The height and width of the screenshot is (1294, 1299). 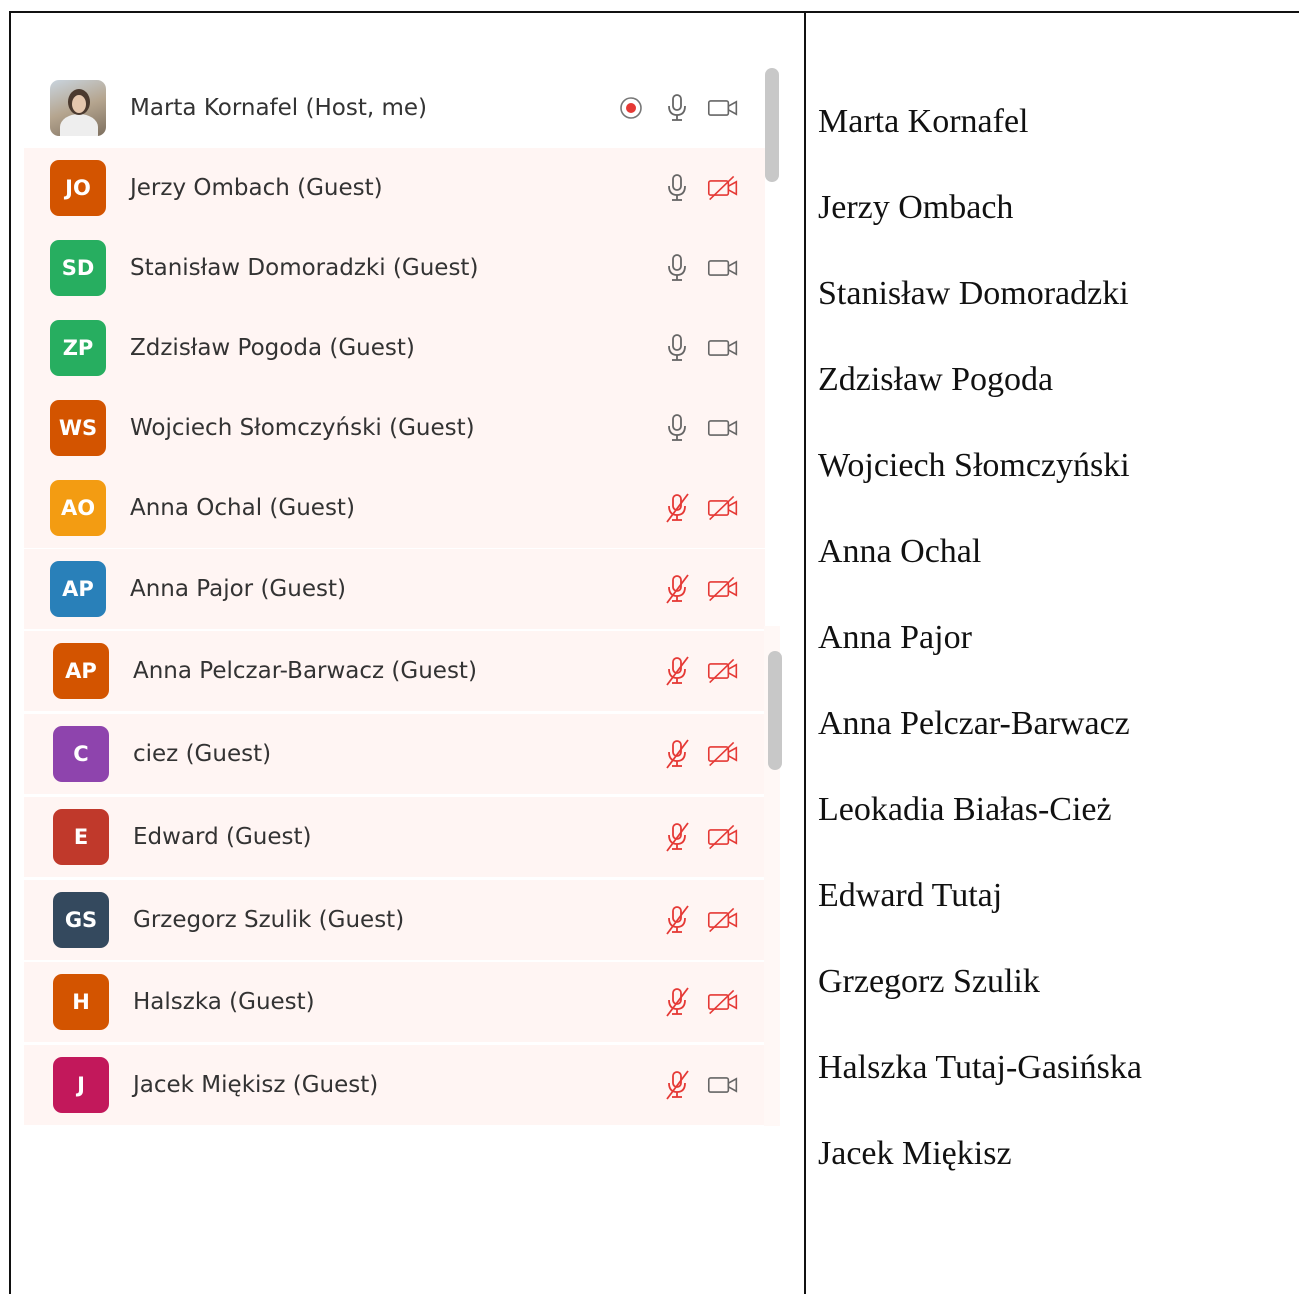 I want to click on full-name-item: Halszka Tutaj-Gasińska, so click(x=980, y=1067).